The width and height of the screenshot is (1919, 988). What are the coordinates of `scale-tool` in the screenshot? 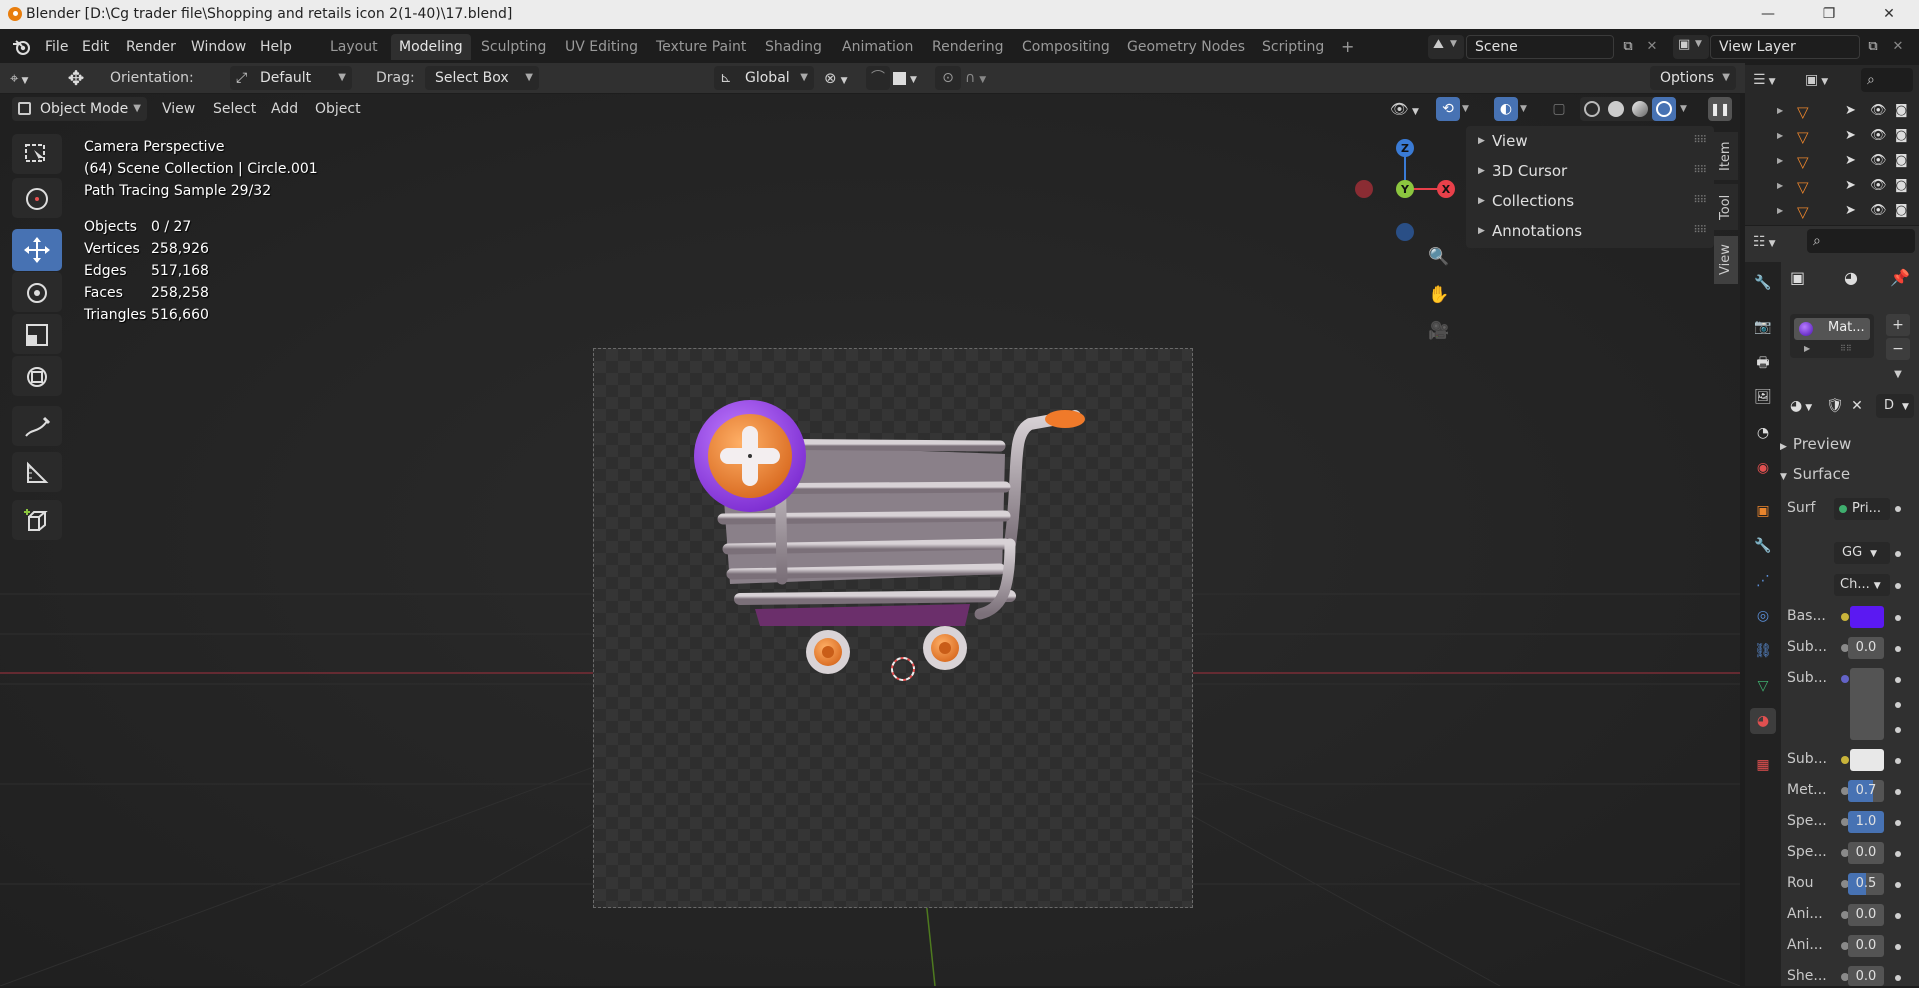 It's located at (37, 334).